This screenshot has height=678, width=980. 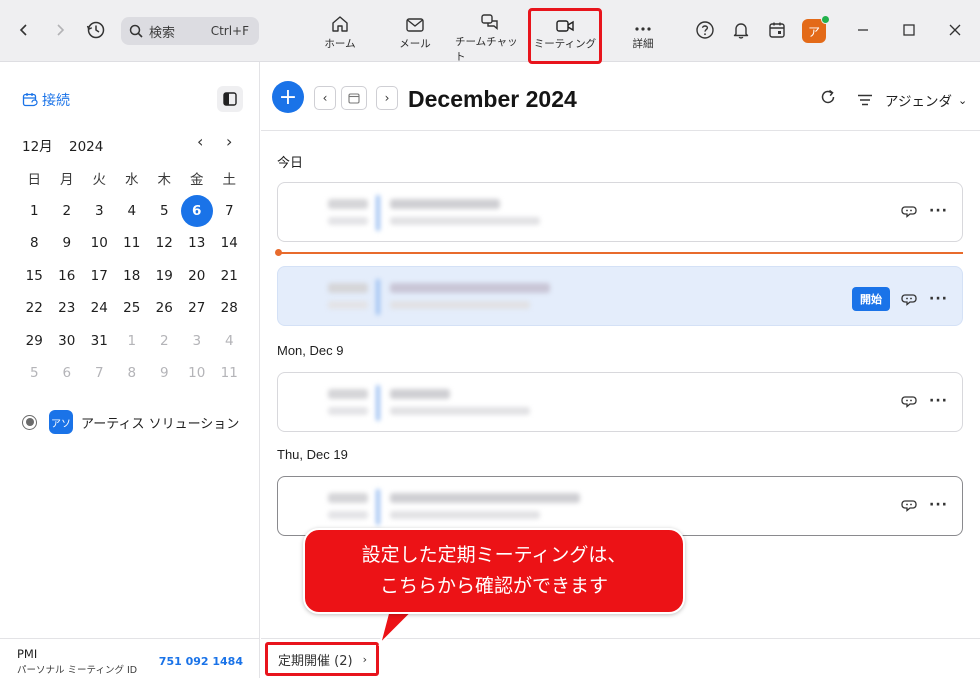 I want to click on calendar-day: 21, so click(x=229, y=276).